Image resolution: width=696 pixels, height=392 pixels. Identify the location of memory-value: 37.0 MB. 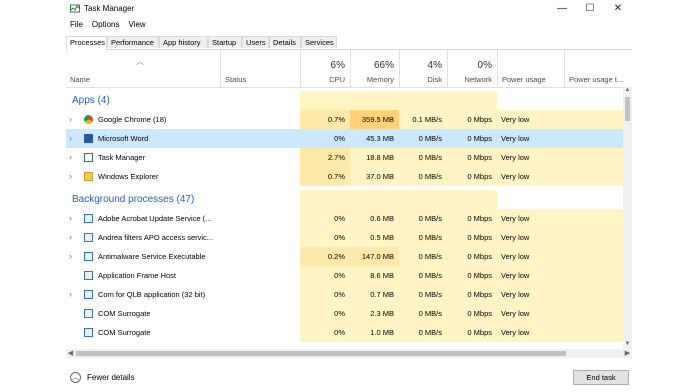
(374, 176).